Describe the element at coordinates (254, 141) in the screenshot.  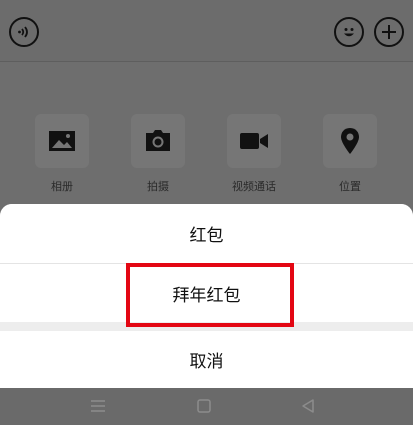
I see `video-icon` at that location.